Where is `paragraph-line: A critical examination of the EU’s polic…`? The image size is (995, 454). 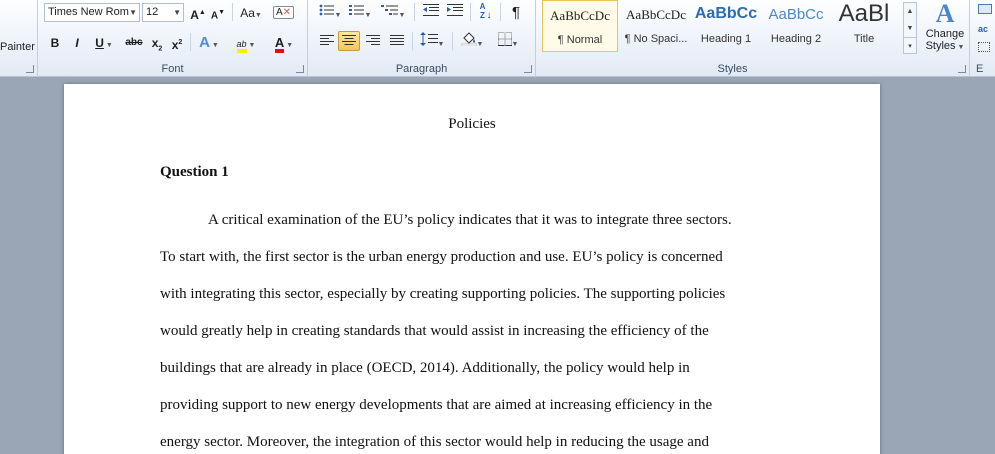
paragraph-line: A critical examination of the EU’s polic… is located at coordinates (470, 220).